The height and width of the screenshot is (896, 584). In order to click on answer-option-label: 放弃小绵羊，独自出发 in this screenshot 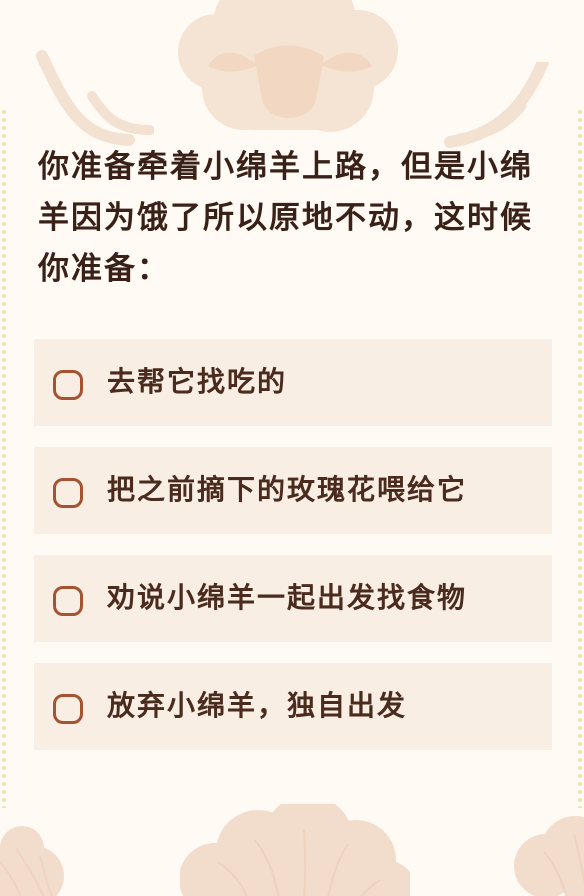, I will do `click(257, 705)`.